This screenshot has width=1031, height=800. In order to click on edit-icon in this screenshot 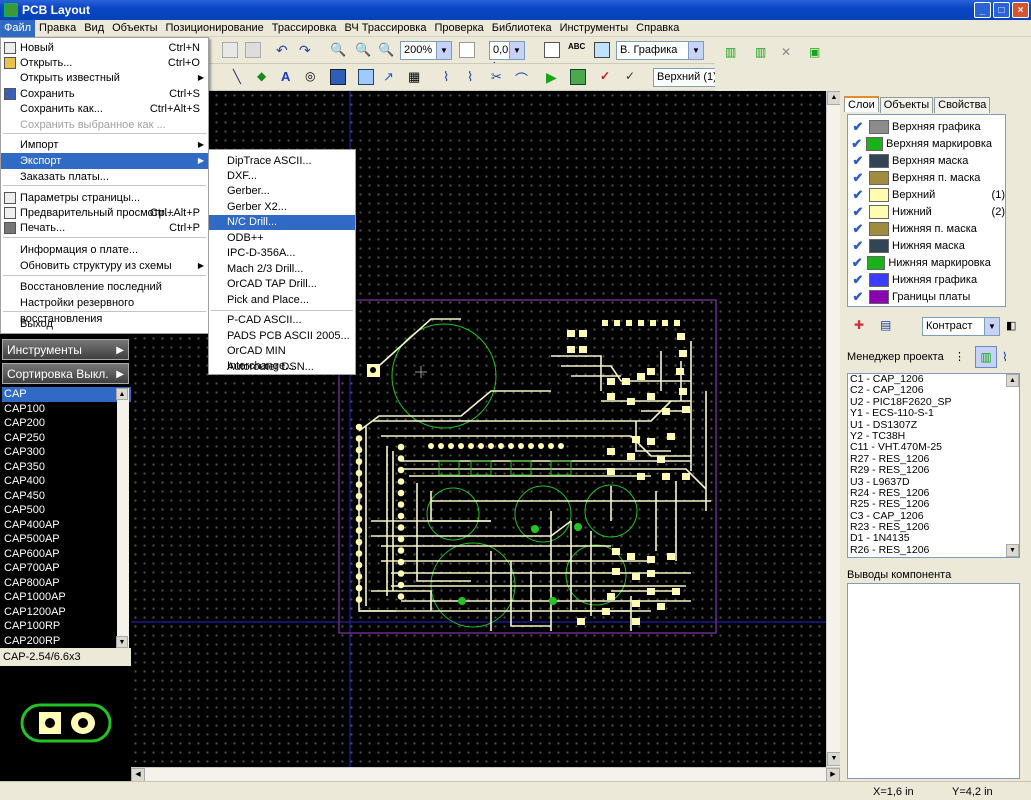, I will do `click(552, 50)`.